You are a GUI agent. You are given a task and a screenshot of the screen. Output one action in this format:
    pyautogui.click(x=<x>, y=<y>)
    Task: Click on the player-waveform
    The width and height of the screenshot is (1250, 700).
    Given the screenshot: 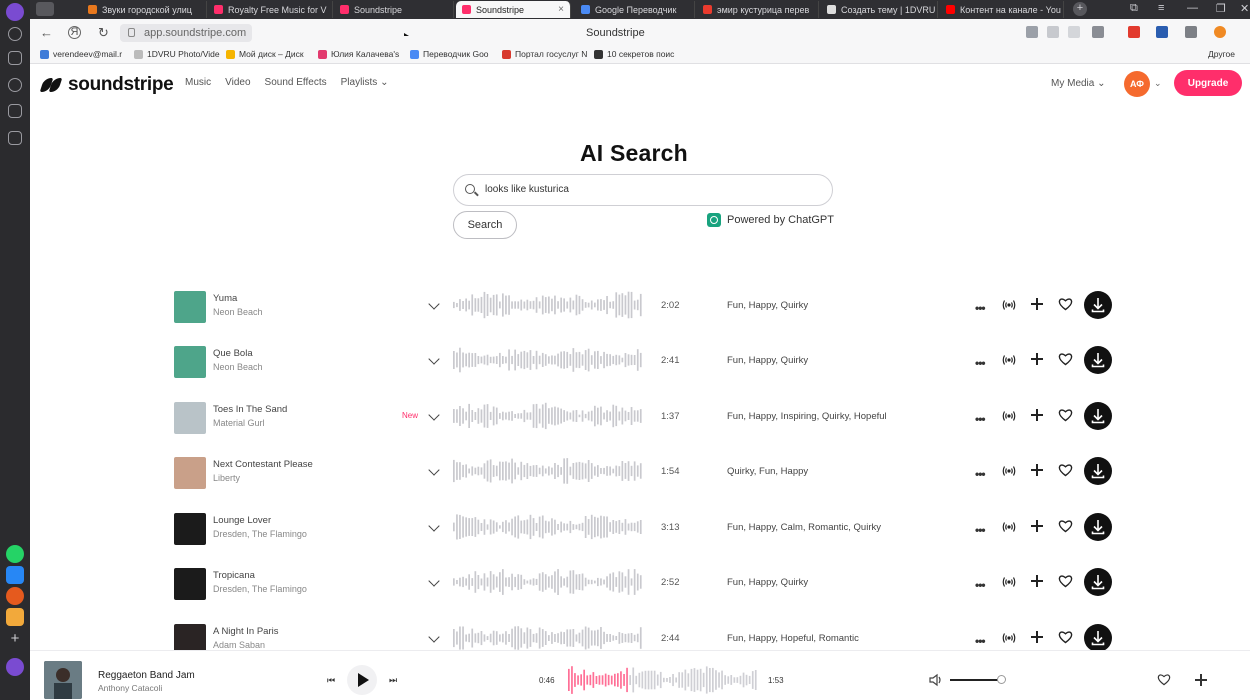 What is the action you would take?
    pyautogui.click(x=663, y=680)
    